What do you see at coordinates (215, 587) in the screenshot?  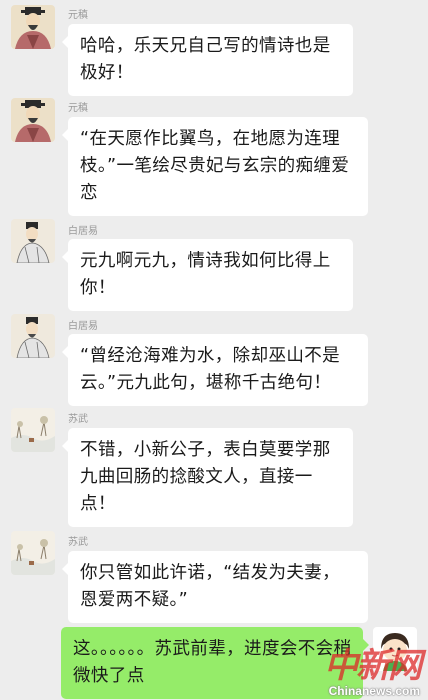 I see `message-bubble: 你只管如此许诺，“结发为夫妻，恩爱两不疑。”` at bounding box center [215, 587].